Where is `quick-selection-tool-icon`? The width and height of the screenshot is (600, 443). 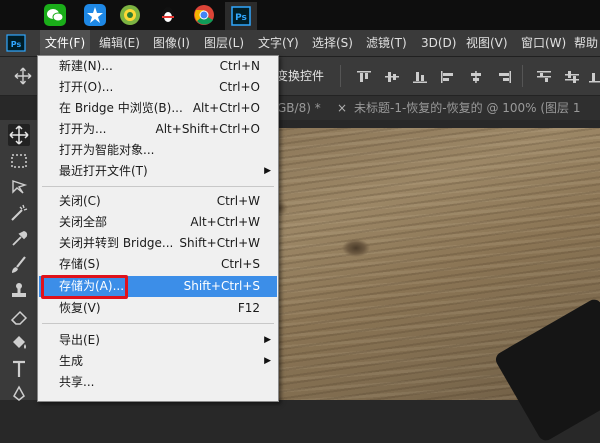 quick-selection-tool-icon is located at coordinates (19, 213).